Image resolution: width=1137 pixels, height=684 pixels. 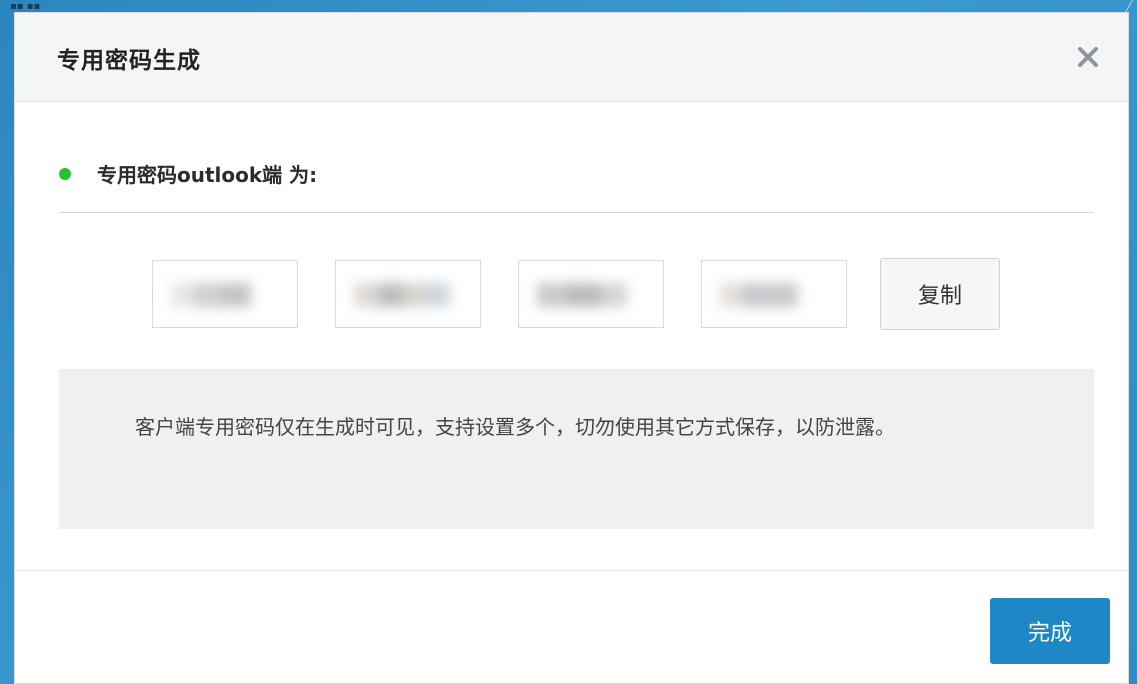 I want to click on copy-button: 复制, so click(x=940, y=294).